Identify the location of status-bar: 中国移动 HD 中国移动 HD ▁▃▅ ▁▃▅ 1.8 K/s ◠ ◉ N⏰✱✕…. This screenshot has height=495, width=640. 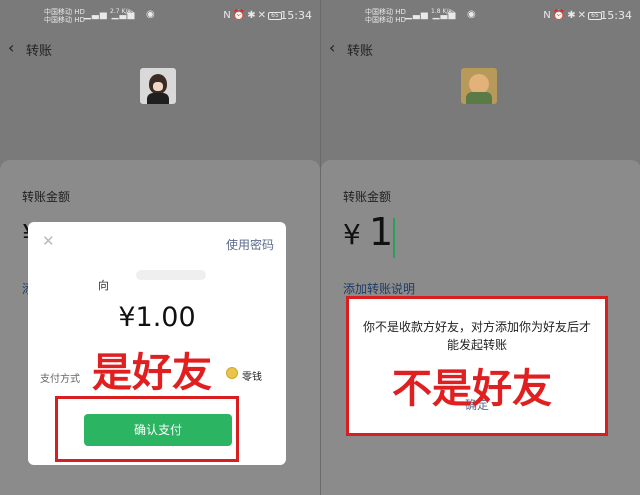
(480, 16).